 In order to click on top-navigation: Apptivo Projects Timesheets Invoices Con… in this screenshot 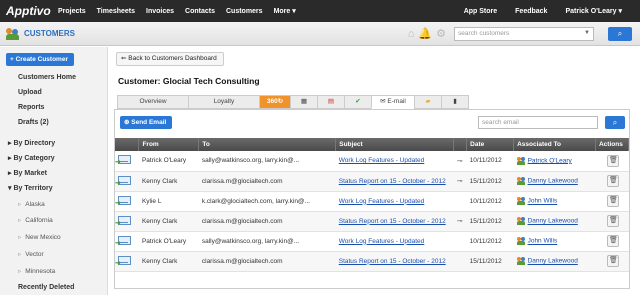, I will do `click(320, 11)`.